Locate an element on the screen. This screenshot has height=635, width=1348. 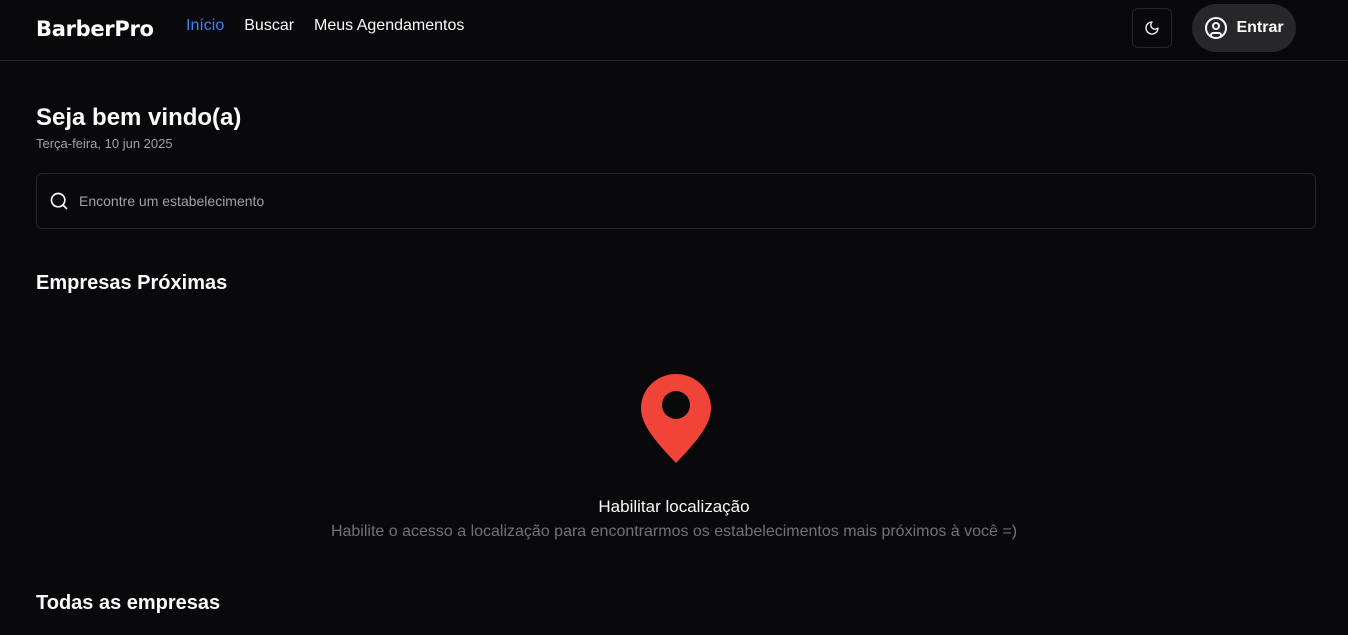
login-button-label: Entrar is located at coordinates (1260, 27).